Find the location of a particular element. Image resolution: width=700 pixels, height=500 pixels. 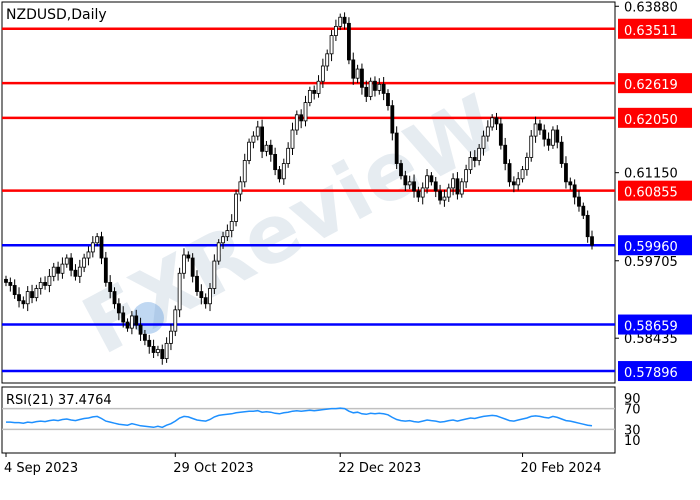

price-tick-label: 0.59705 is located at coordinates (651, 262).